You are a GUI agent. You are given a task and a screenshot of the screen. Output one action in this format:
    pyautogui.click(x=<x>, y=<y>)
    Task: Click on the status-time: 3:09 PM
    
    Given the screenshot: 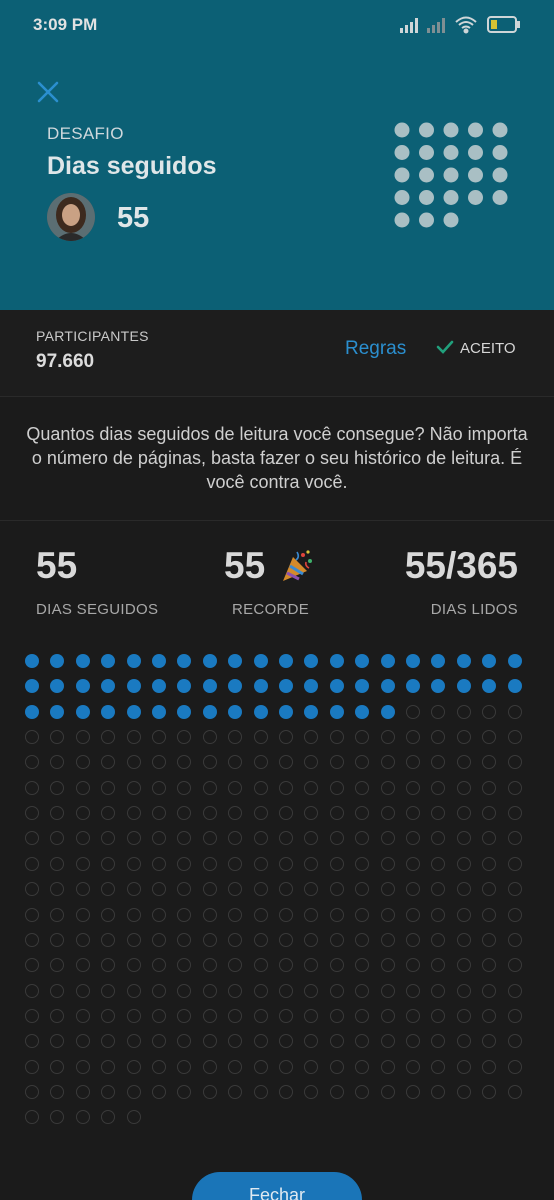 What is the action you would take?
    pyautogui.click(x=65, y=24)
    